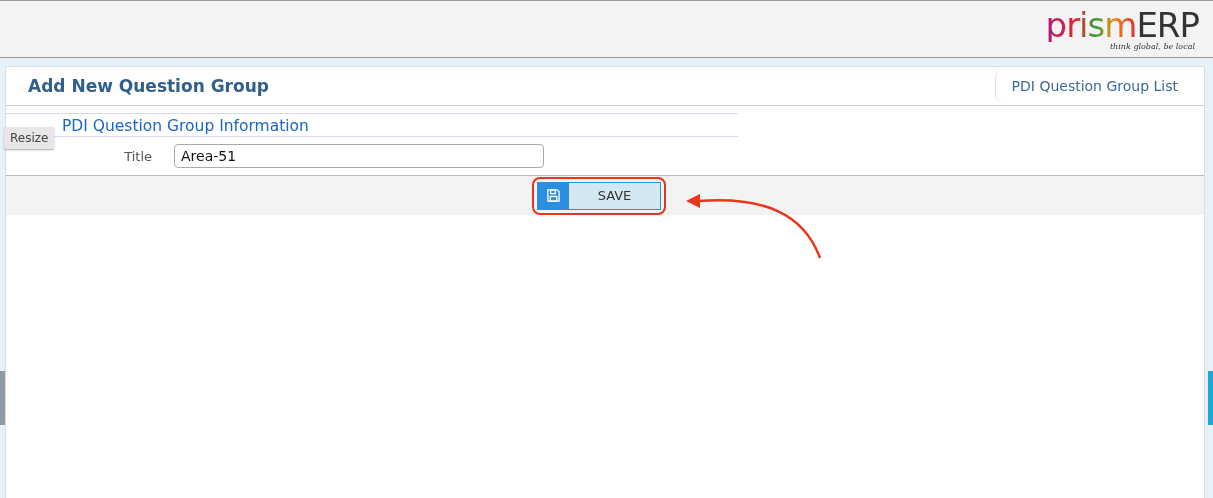 The width and height of the screenshot is (1213, 498). Describe the element at coordinates (148, 86) in the screenshot. I see `page-title: Add New Question Group` at that location.